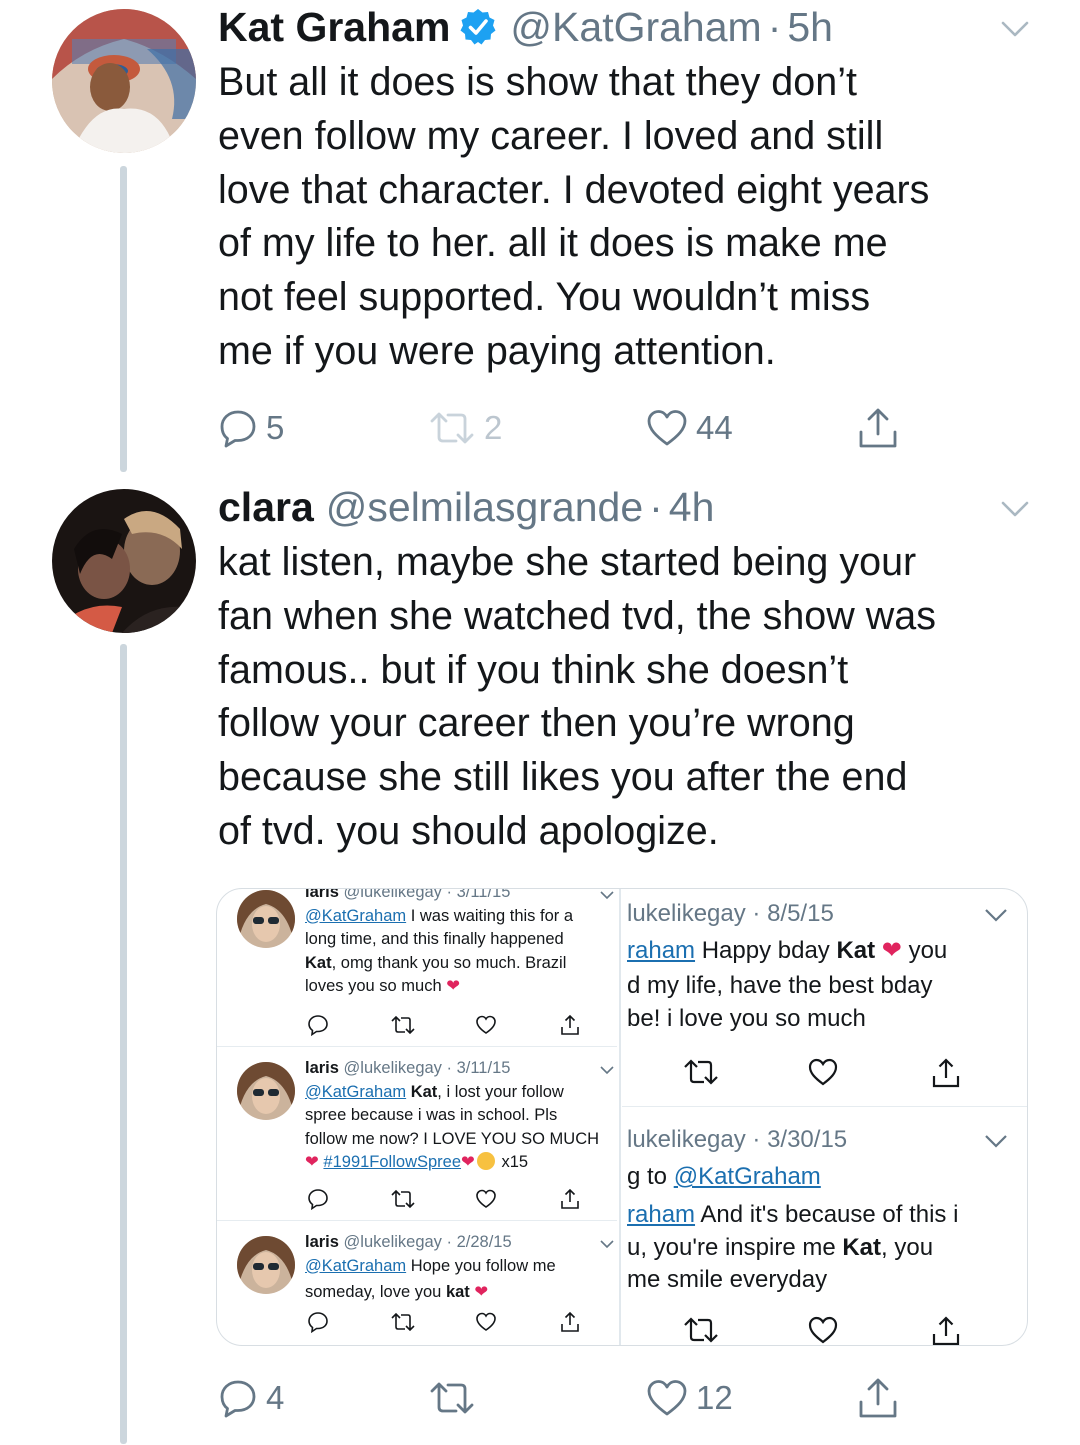 The image size is (1080, 1445). Describe the element at coordinates (551, 135) in the screenshot. I see `tweet-text-line: even follow my career. I loved and still` at that location.